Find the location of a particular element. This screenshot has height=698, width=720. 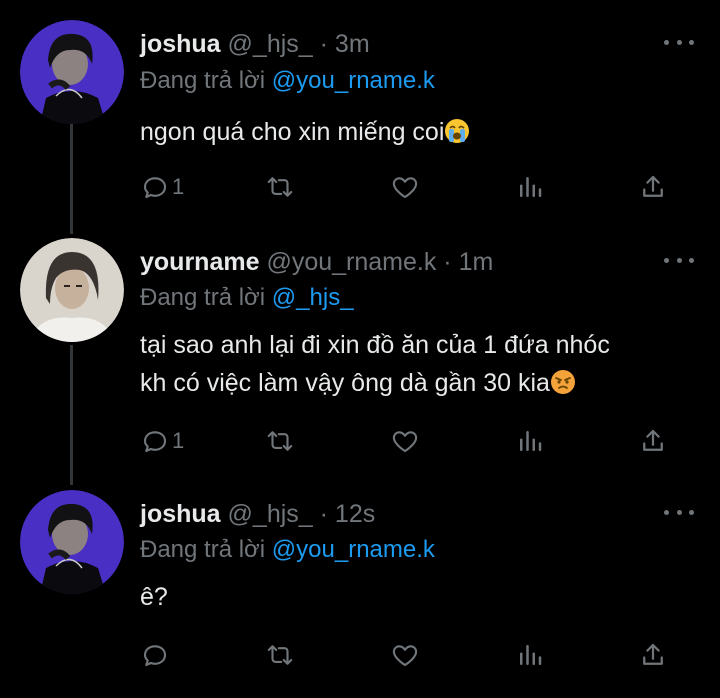

tweet-header: joshua @_hjs_ · 12s is located at coordinates (257, 514).